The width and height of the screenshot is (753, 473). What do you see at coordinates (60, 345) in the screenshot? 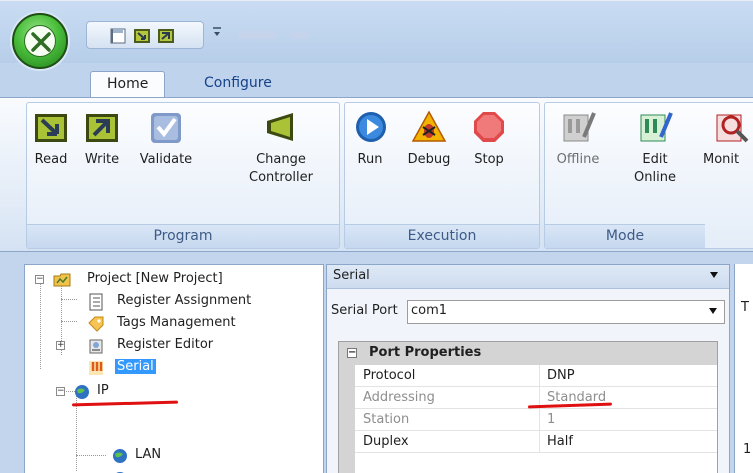
I see `tree-expand-toggle: +` at bounding box center [60, 345].